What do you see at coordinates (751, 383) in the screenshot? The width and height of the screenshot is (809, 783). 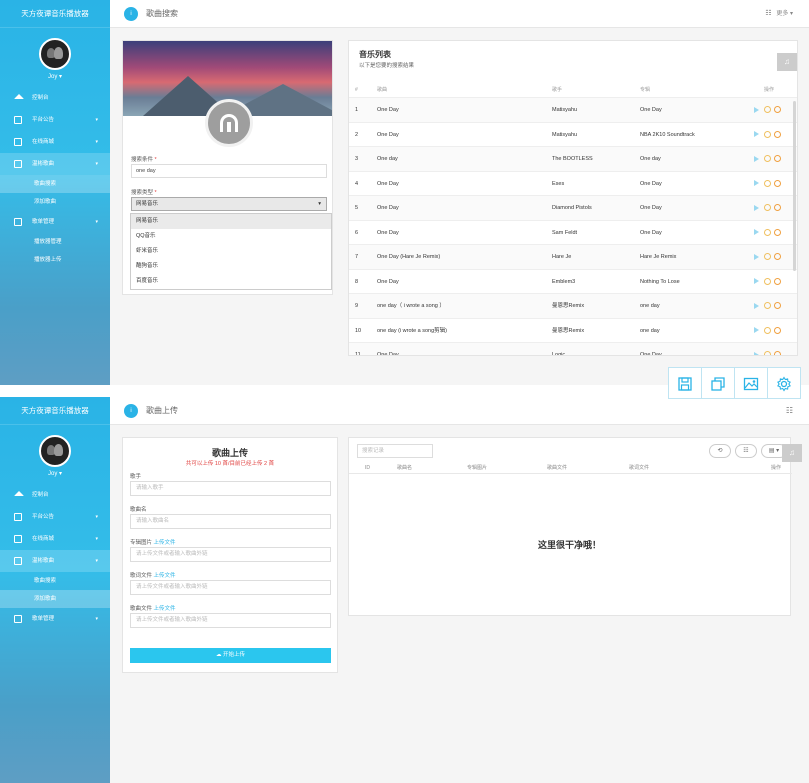 I see `image-button` at bounding box center [751, 383].